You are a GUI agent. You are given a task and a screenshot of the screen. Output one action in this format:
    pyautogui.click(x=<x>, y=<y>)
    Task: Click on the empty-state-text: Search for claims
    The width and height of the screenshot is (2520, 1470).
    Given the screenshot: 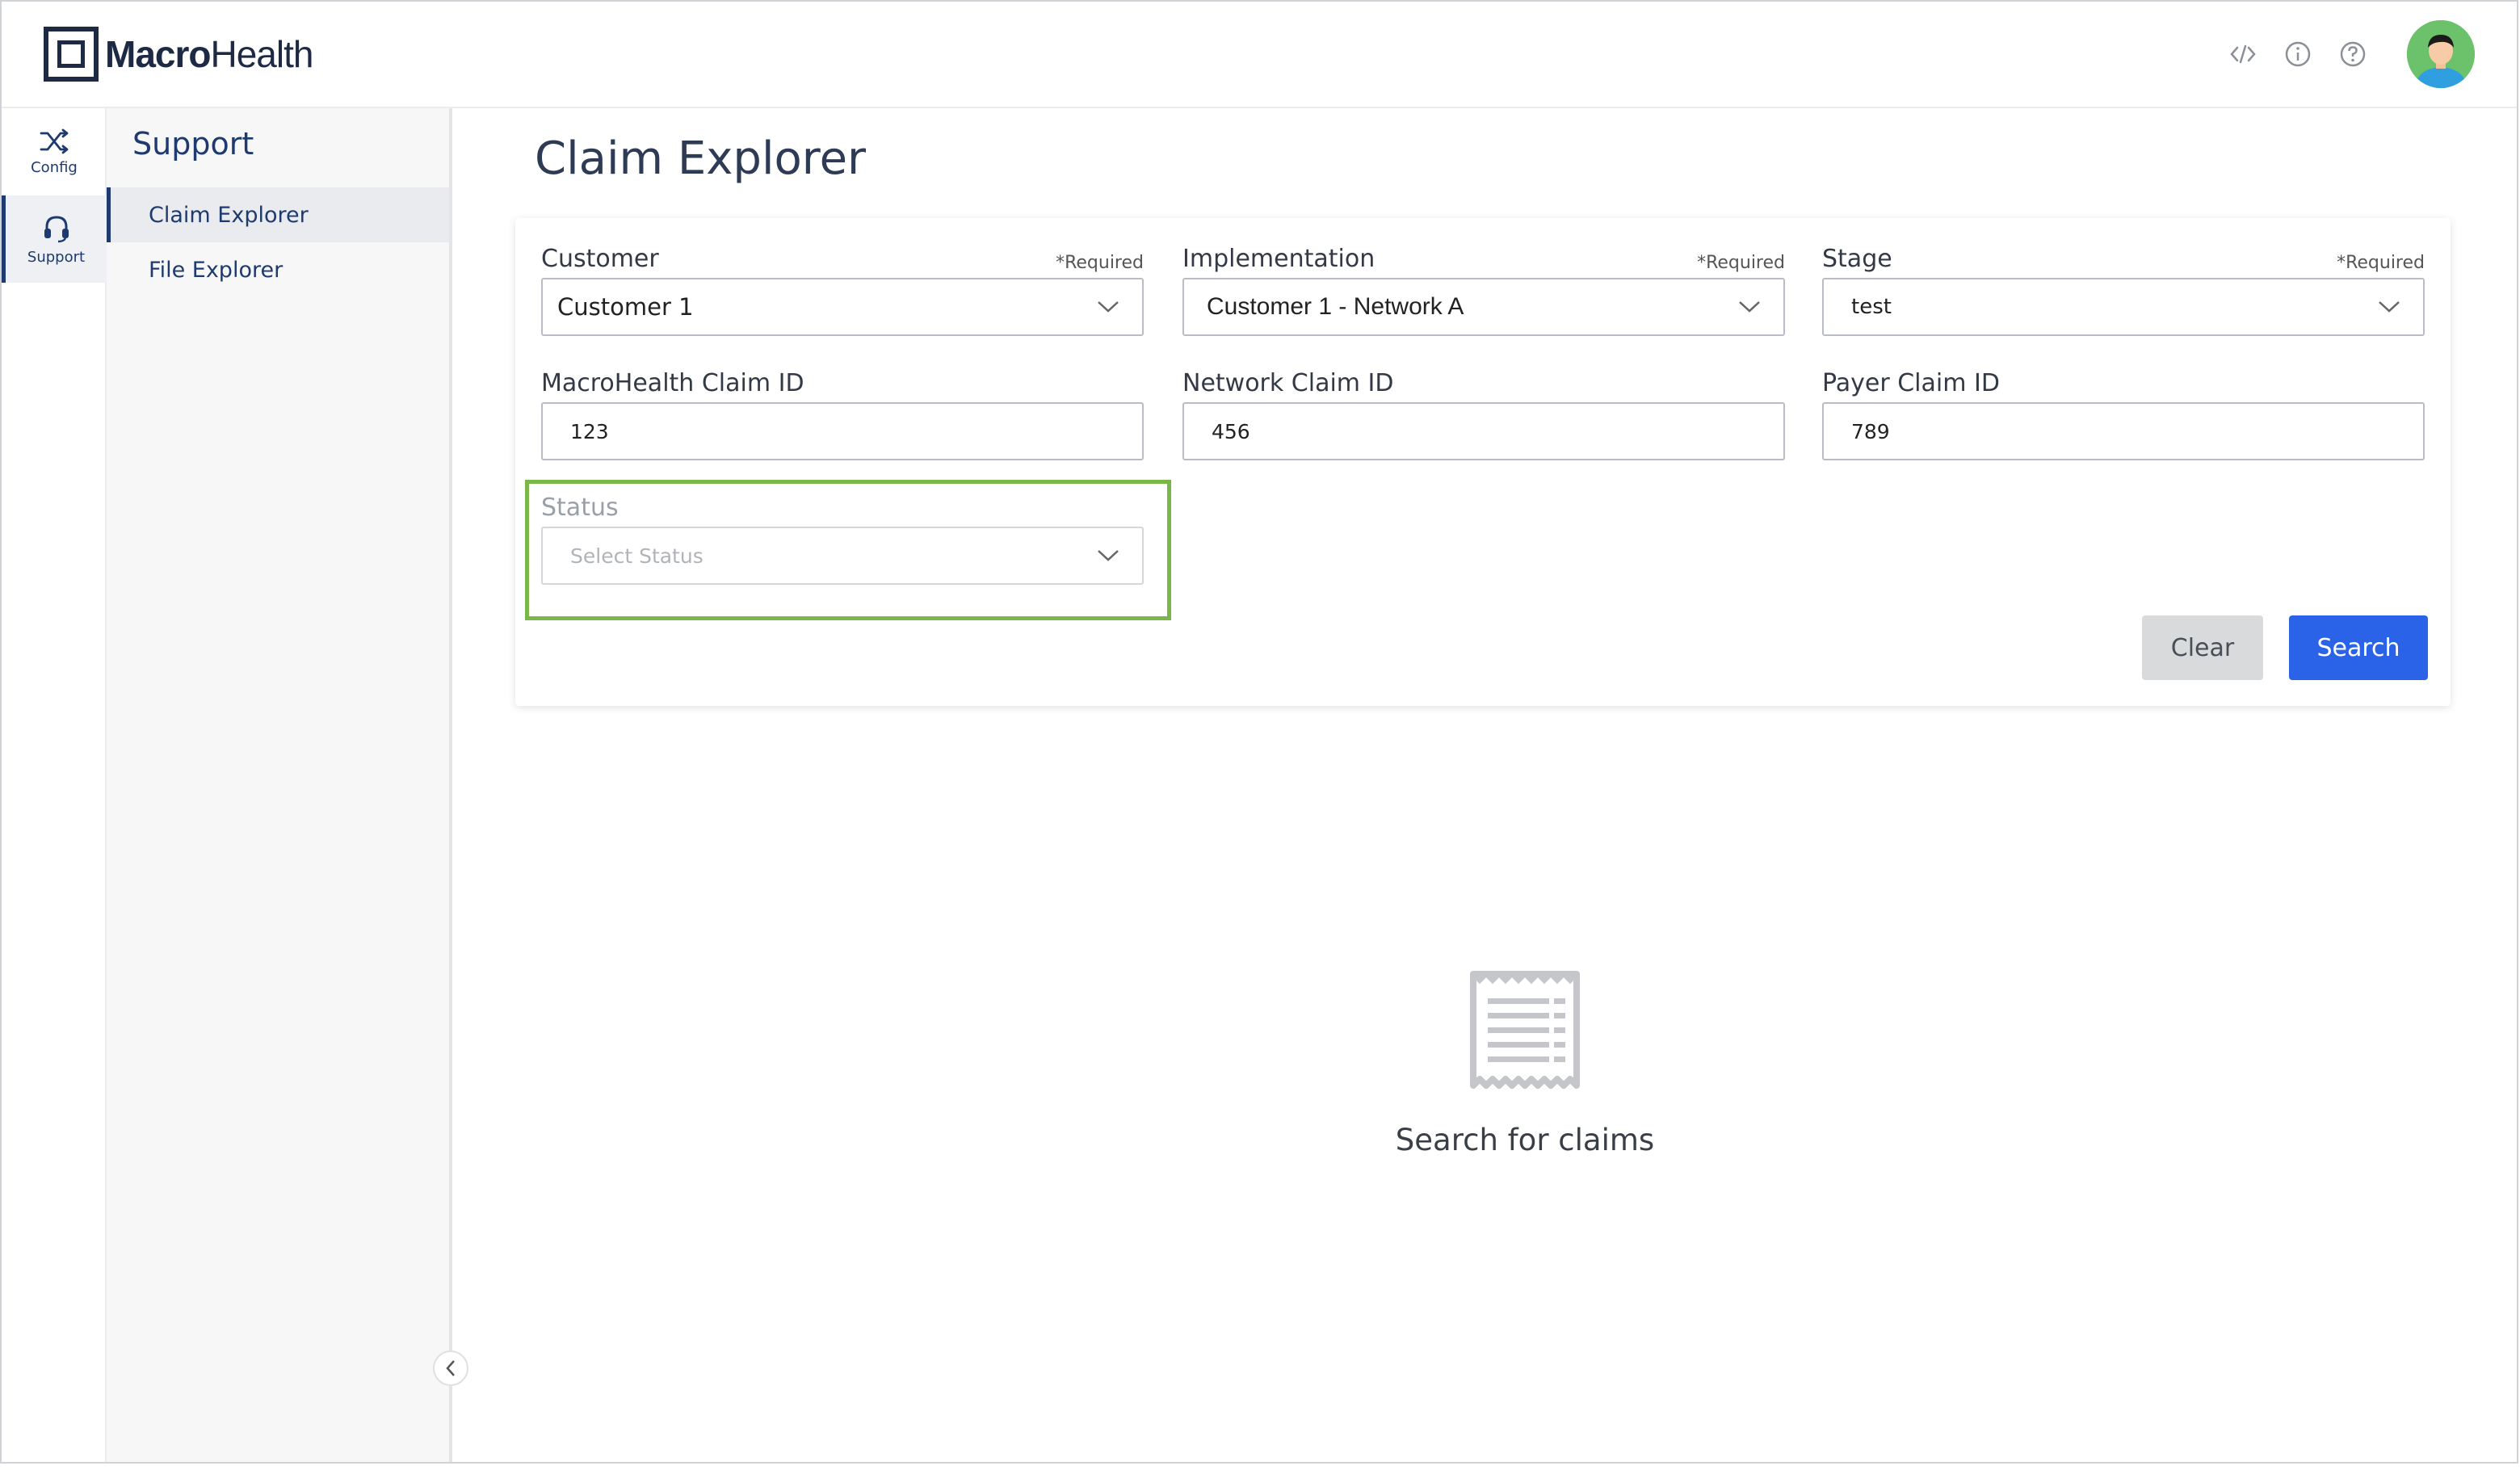 What is the action you would take?
    pyautogui.click(x=1525, y=1140)
    